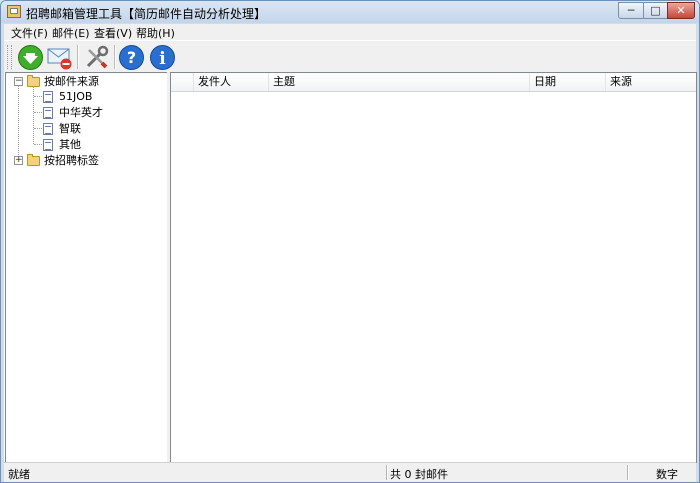  I want to click on column-header-sender: 发件人, so click(231, 82).